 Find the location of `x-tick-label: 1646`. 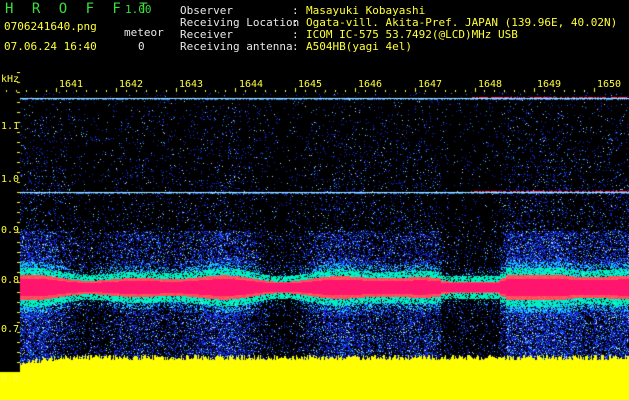

x-tick-label: 1646 is located at coordinates (370, 84).